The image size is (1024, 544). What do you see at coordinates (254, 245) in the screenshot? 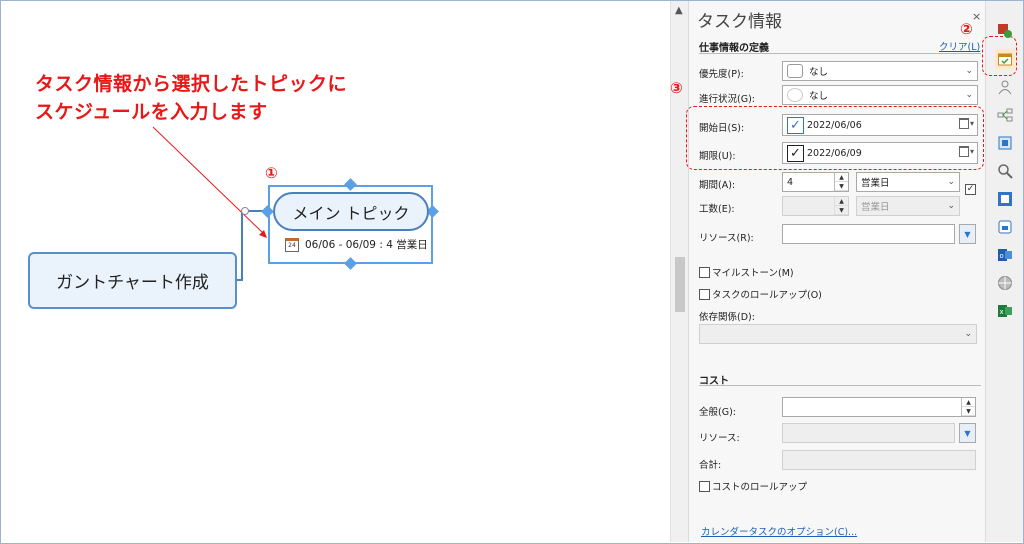
I see `topic-connector` at bounding box center [254, 245].